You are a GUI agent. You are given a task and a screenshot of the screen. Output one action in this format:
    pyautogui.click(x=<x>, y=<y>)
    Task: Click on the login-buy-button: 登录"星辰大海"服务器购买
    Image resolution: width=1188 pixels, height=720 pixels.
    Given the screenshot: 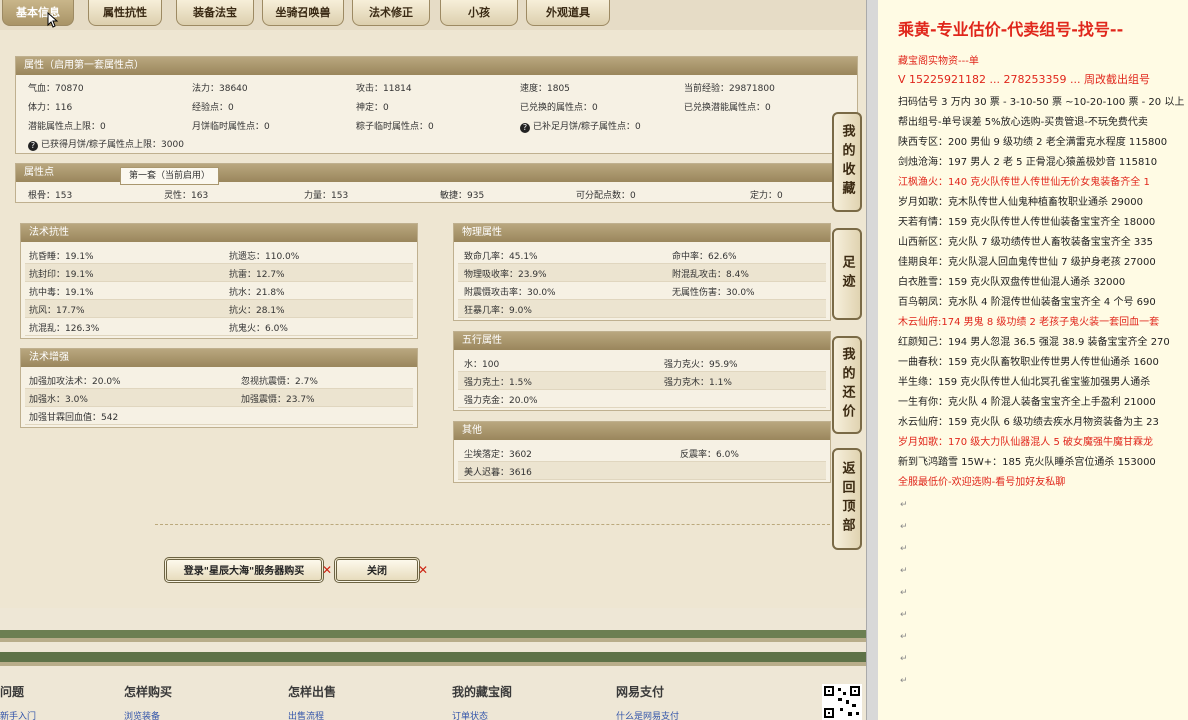 What is the action you would take?
    pyautogui.click(x=244, y=570)
    